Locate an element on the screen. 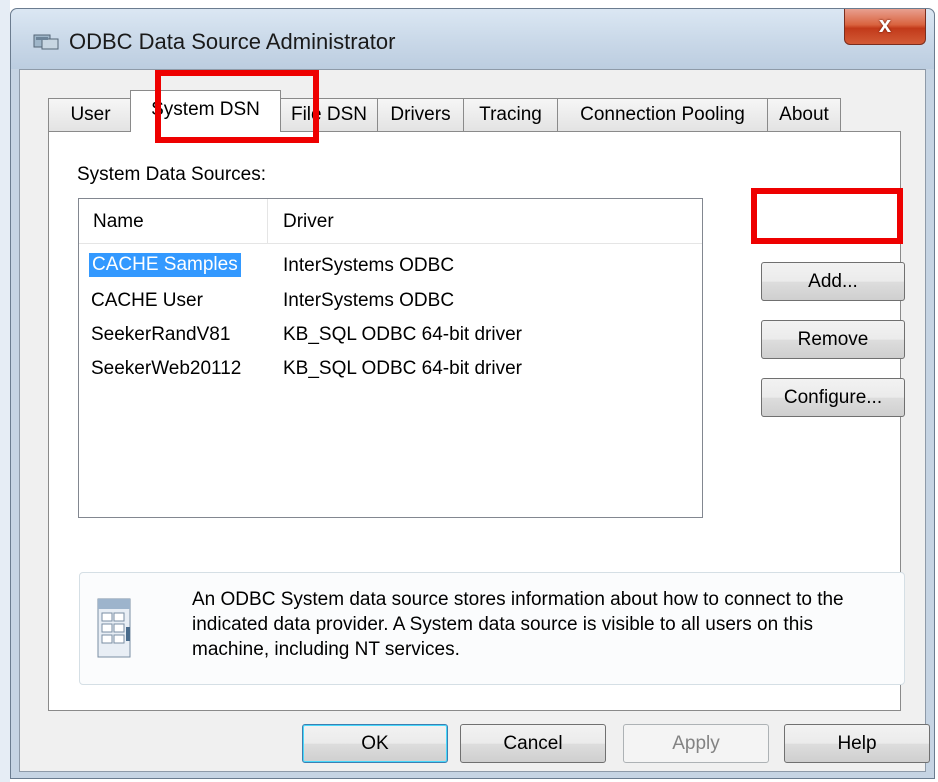 The height and width of the screenshot is (782, 938). odbc-app-icon is located at coordinates (46, 42).